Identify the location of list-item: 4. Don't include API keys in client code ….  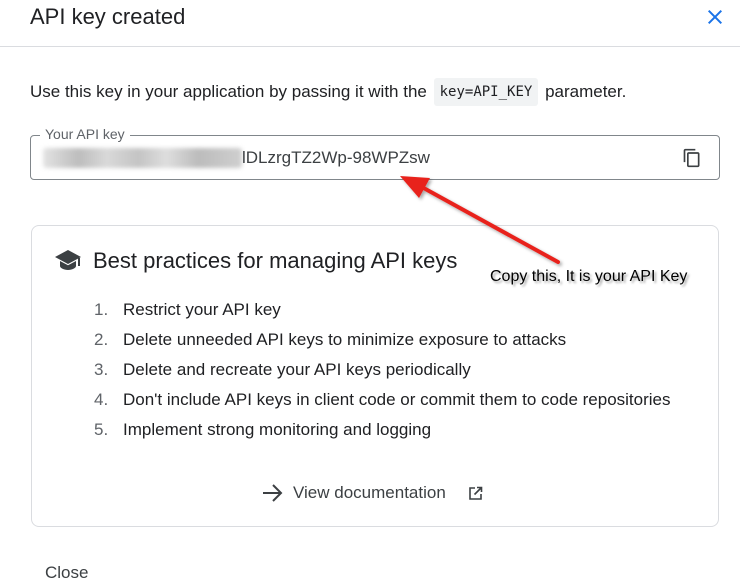
(382, 400).